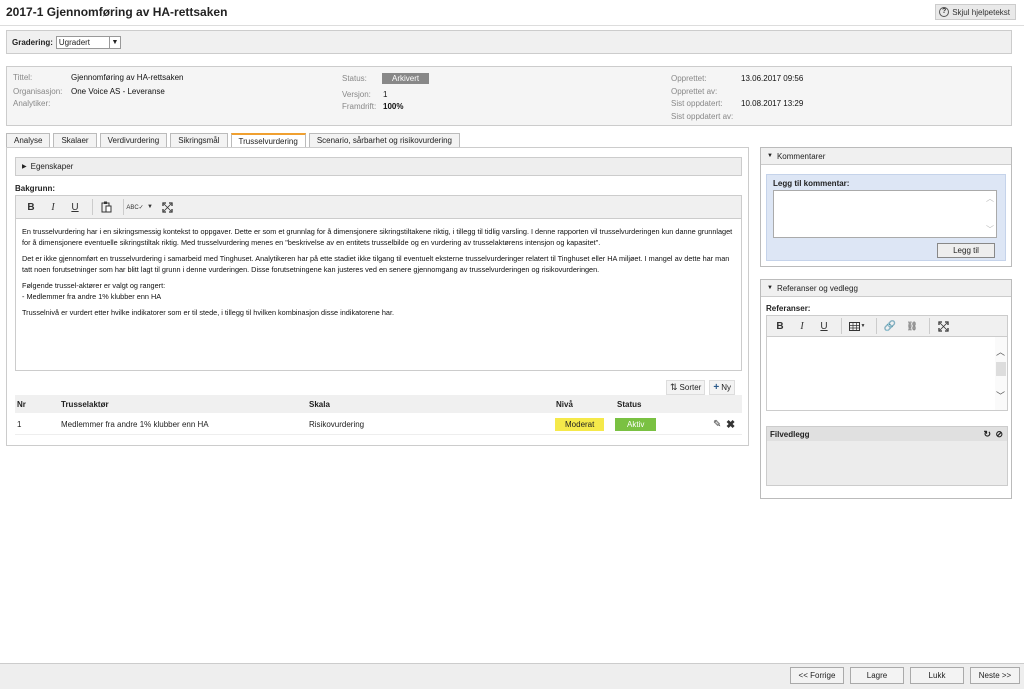 The height and width of the screenshot is (689, 1024). What do you see at coordinates (887, 434) in the screenshot?
I see `file-attachments-header: Filvedlegg ↻ ⊘` at bounding box center [887, 434].